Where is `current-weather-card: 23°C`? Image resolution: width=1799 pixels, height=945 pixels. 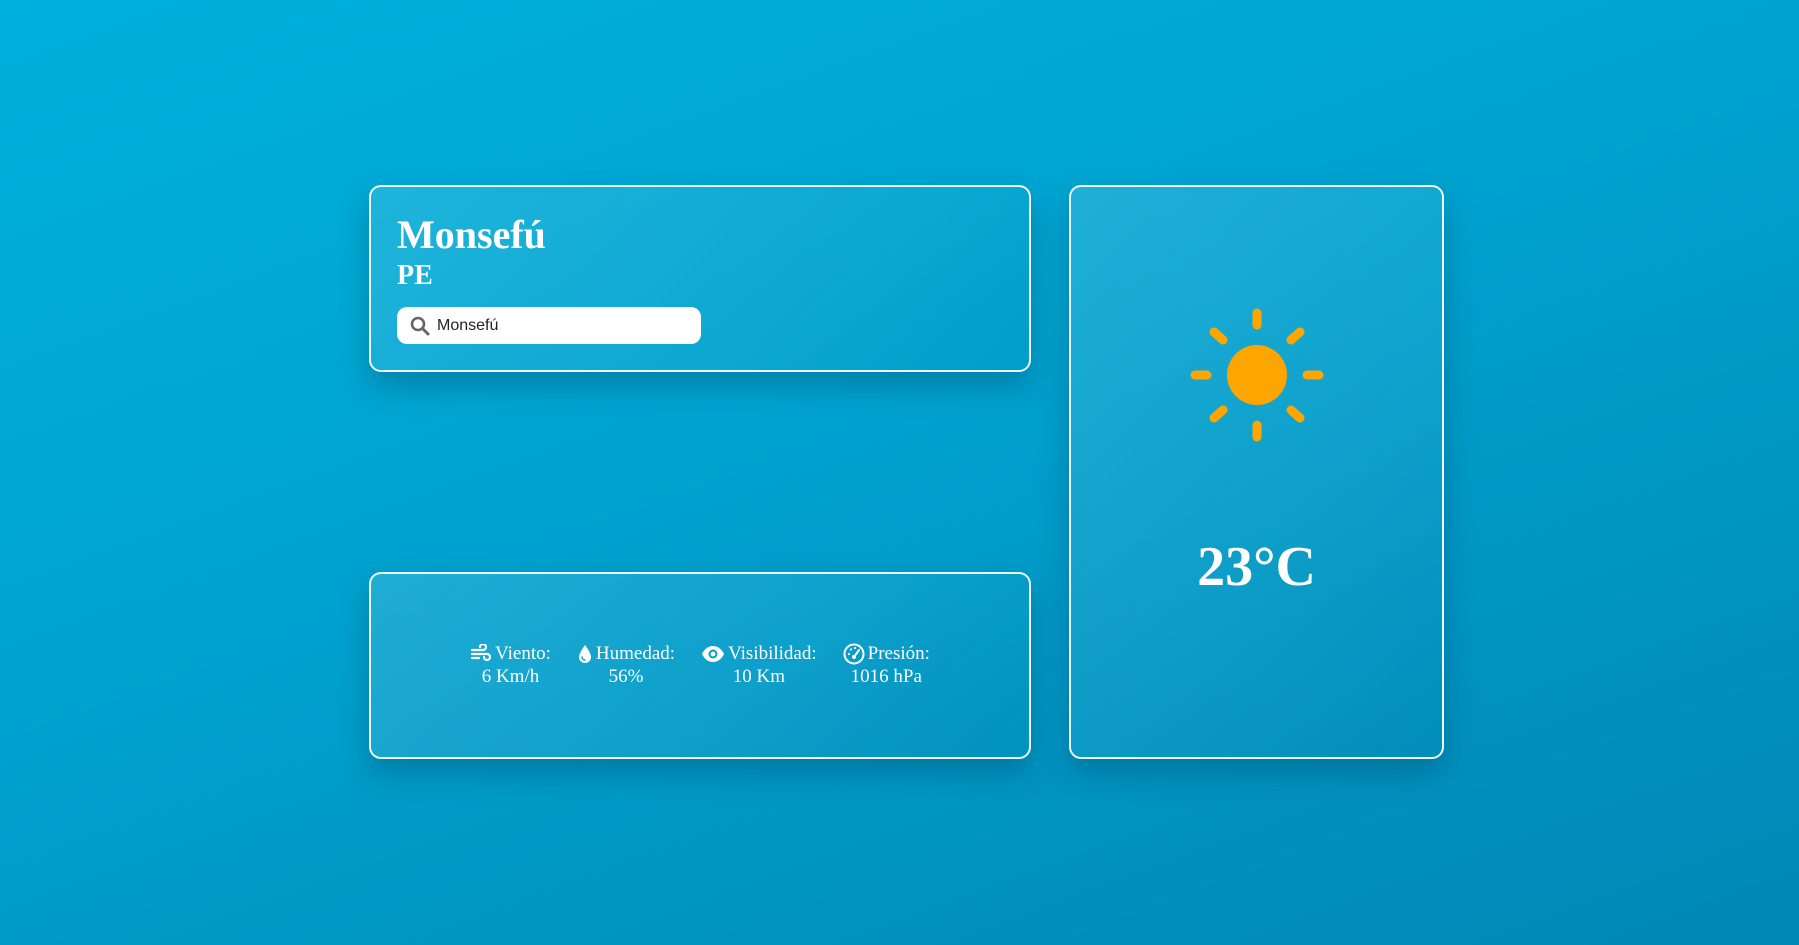
current-weather-card: 23°C is located at coordinates (1256, 472).